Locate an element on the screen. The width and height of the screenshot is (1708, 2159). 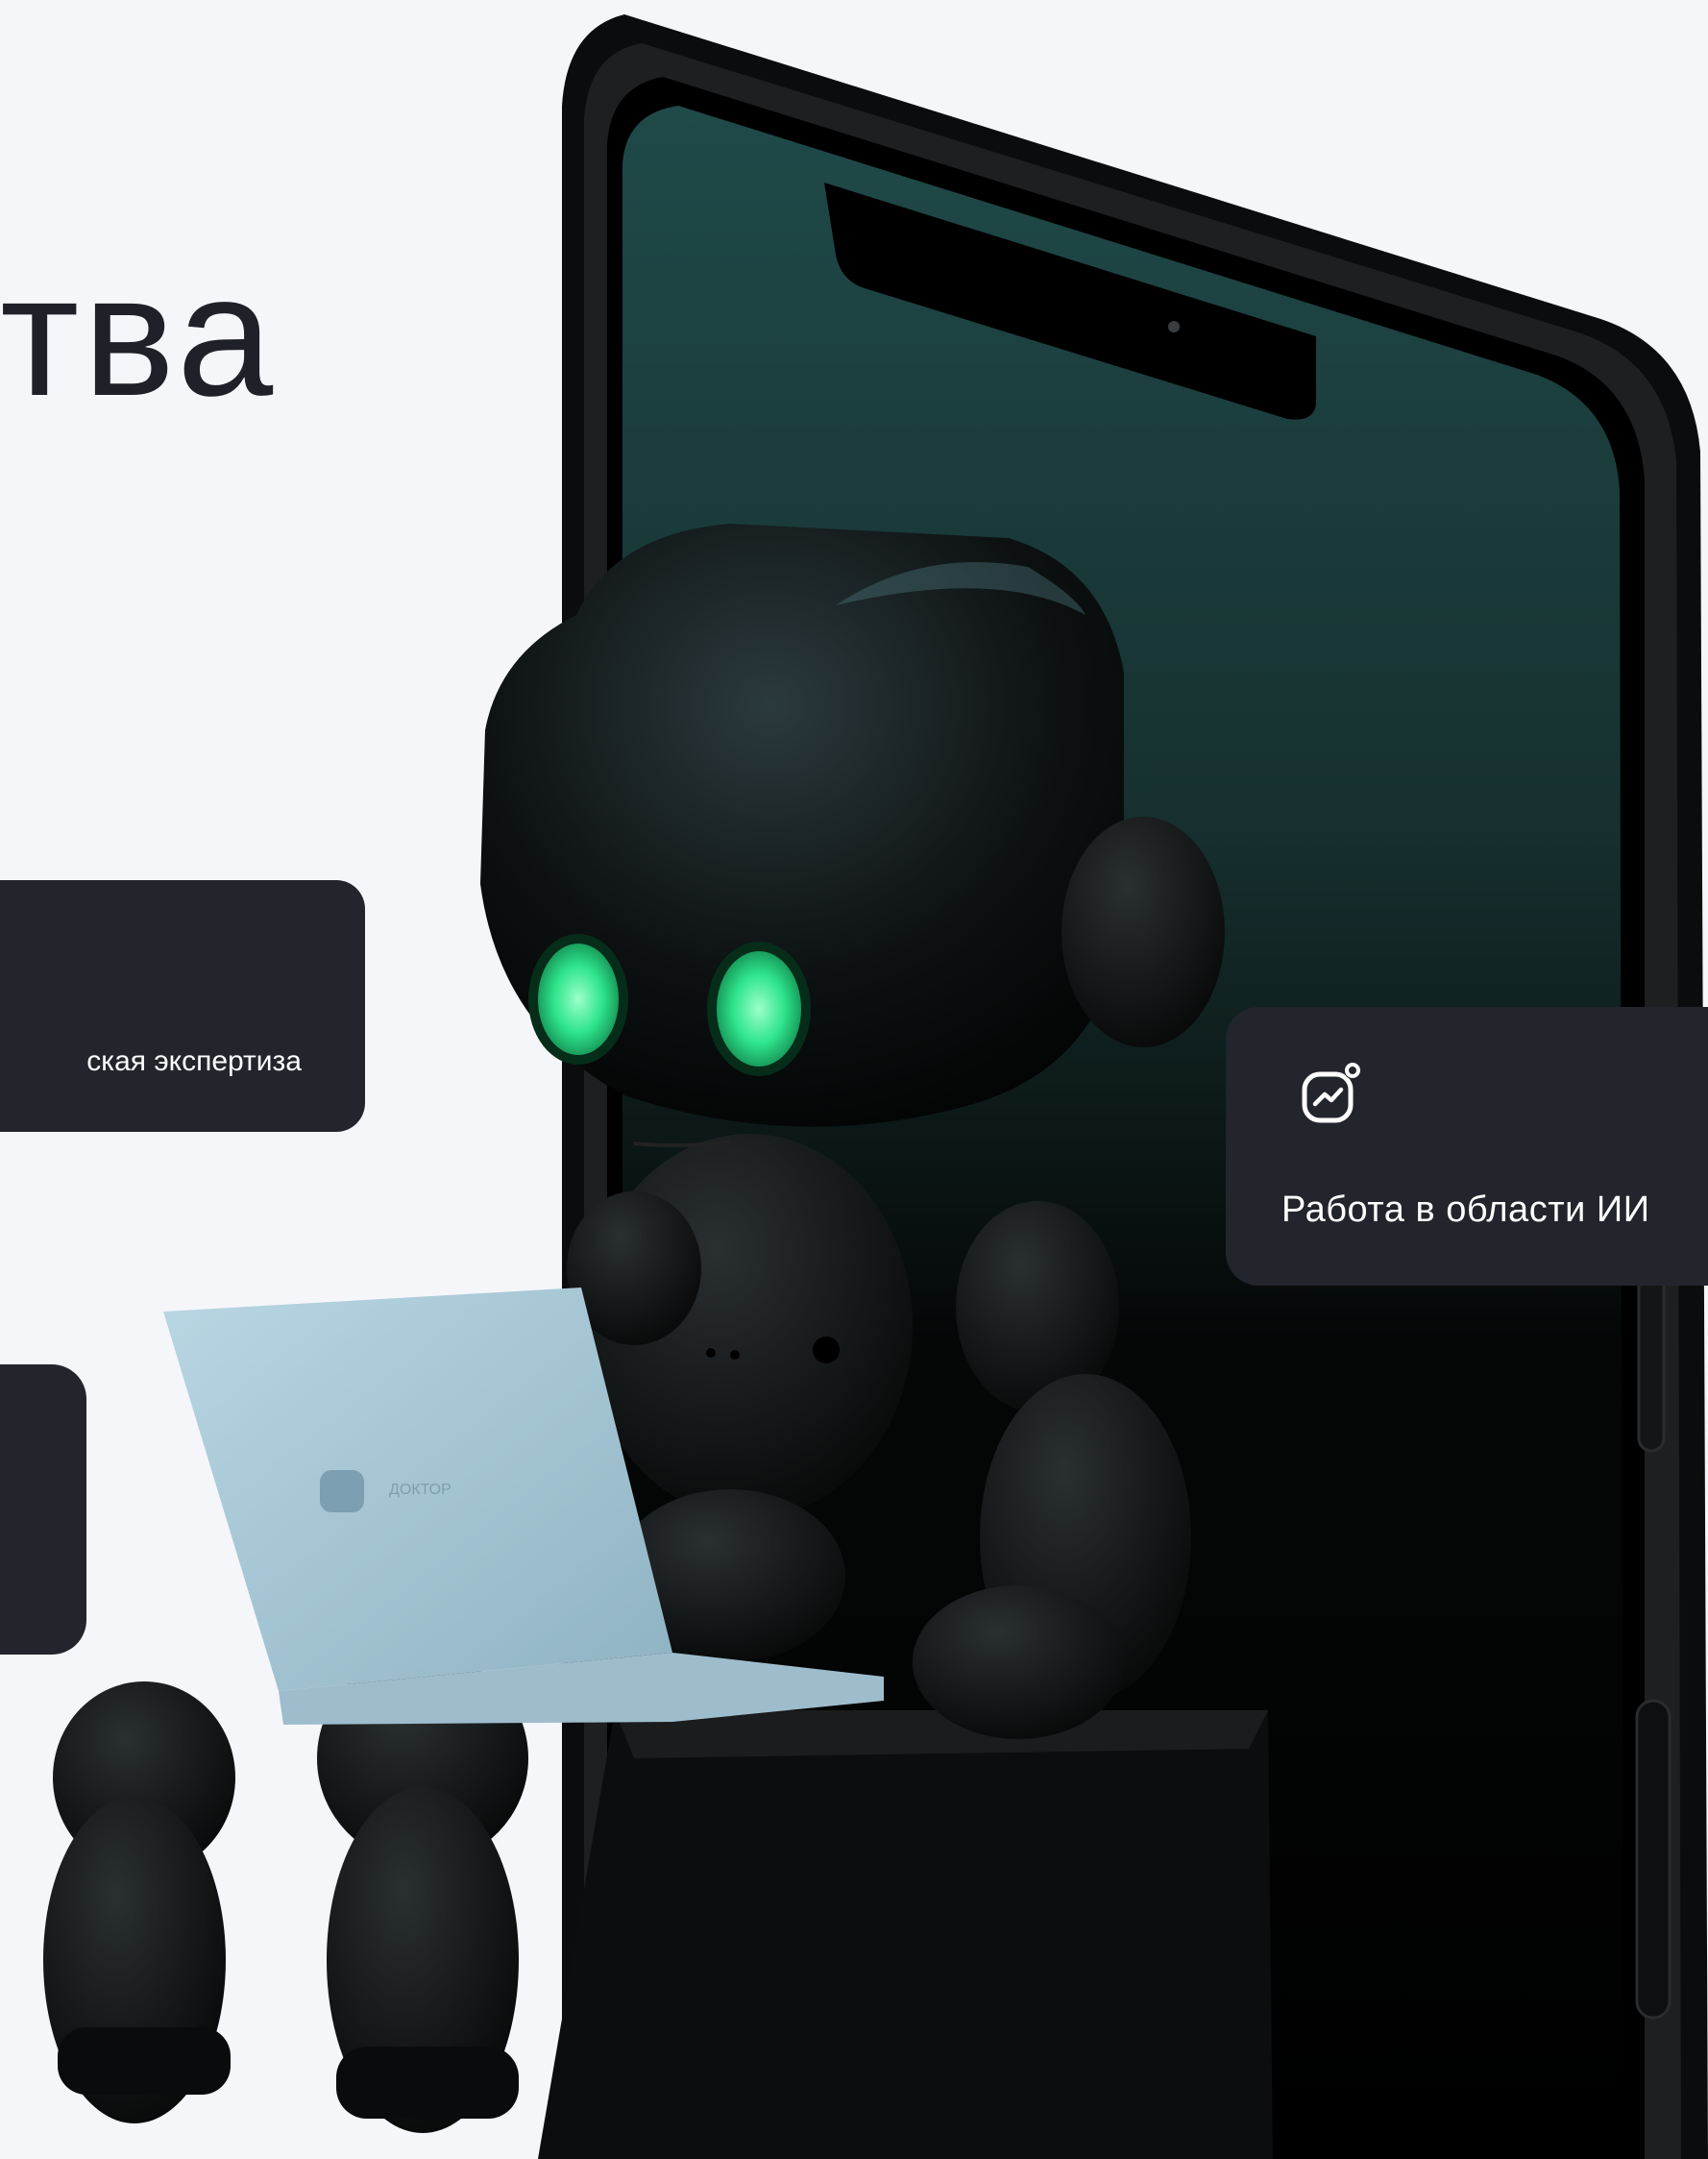
trending-chart-icon is located at coordinates (1331, 1092).